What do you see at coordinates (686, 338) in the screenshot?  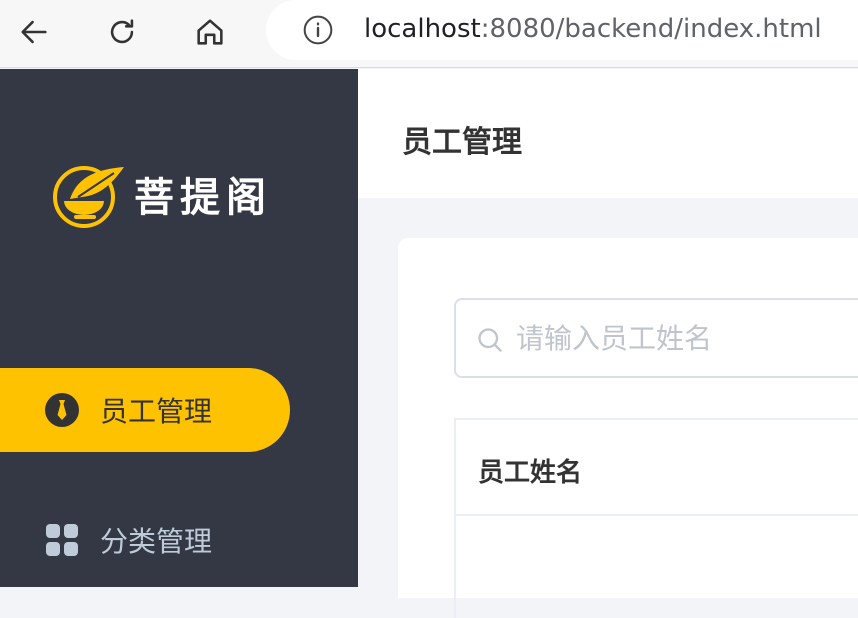 I see `search-input` at bounding box center [686, 338].